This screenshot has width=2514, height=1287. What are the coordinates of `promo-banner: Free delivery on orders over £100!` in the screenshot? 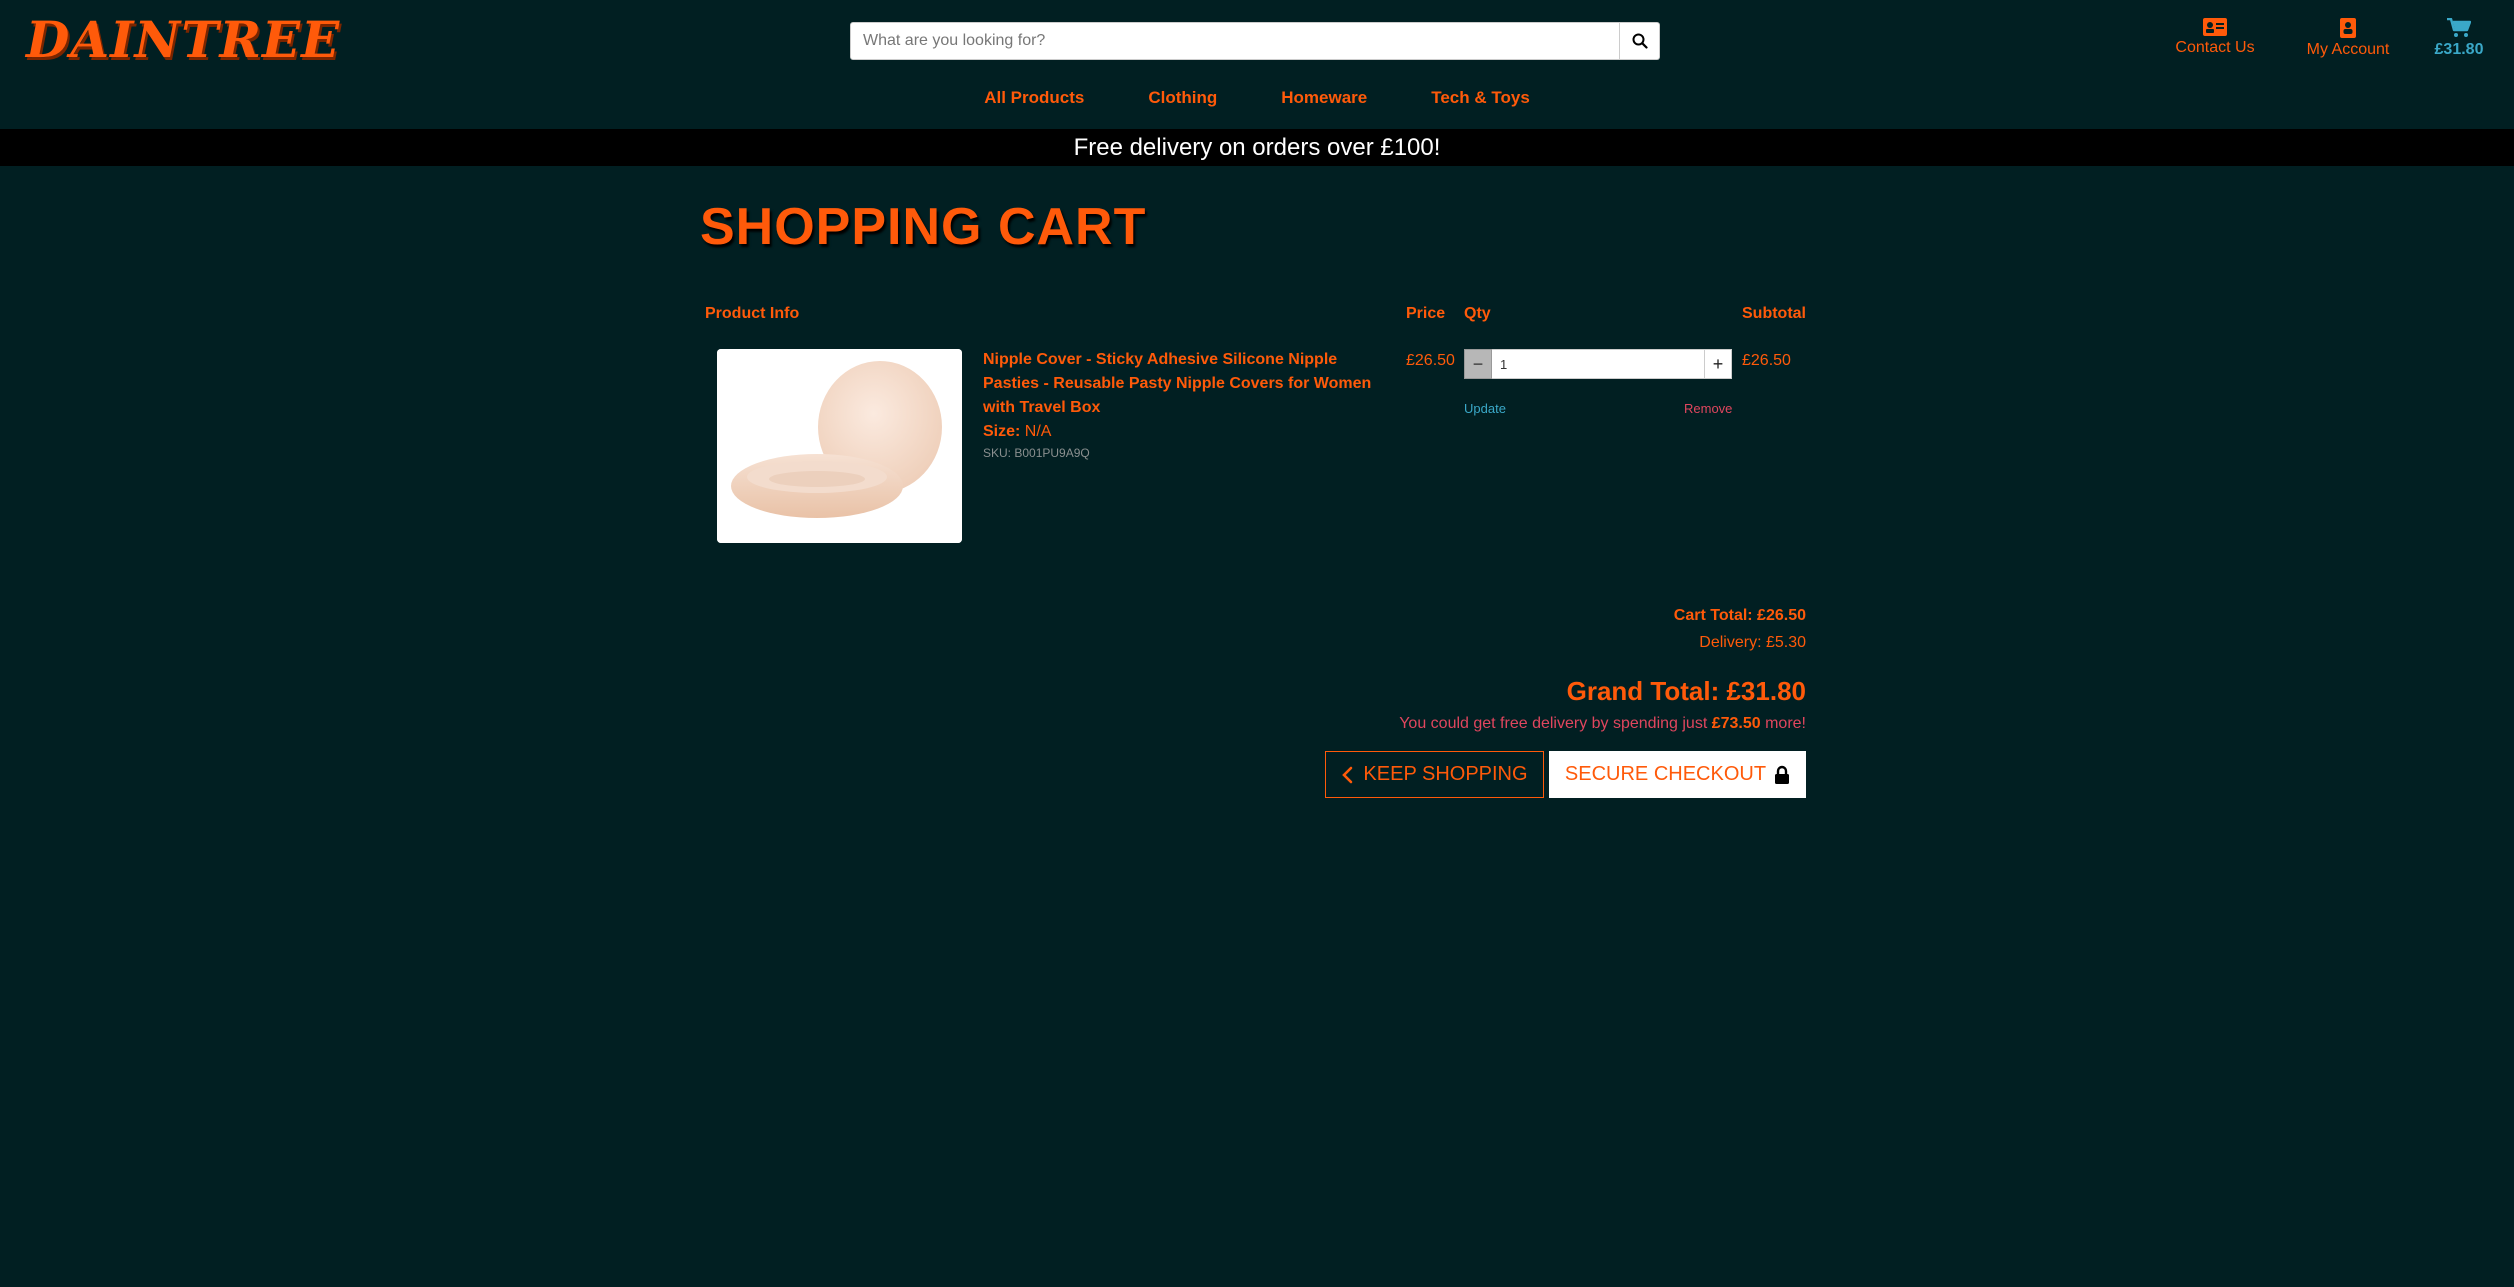 It's located at (1257, 147).